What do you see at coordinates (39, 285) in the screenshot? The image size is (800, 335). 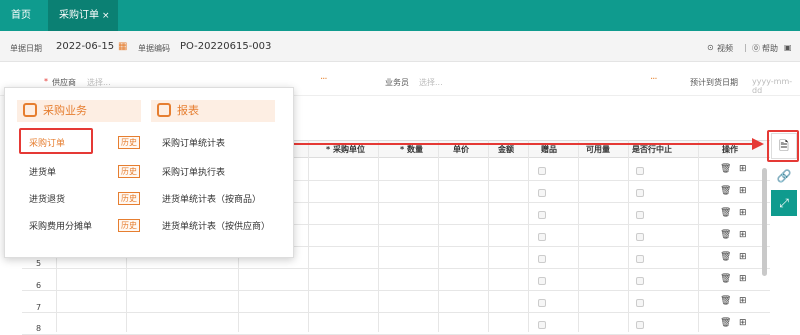 I see `row-number: 6` at bounding box center [39, 285].